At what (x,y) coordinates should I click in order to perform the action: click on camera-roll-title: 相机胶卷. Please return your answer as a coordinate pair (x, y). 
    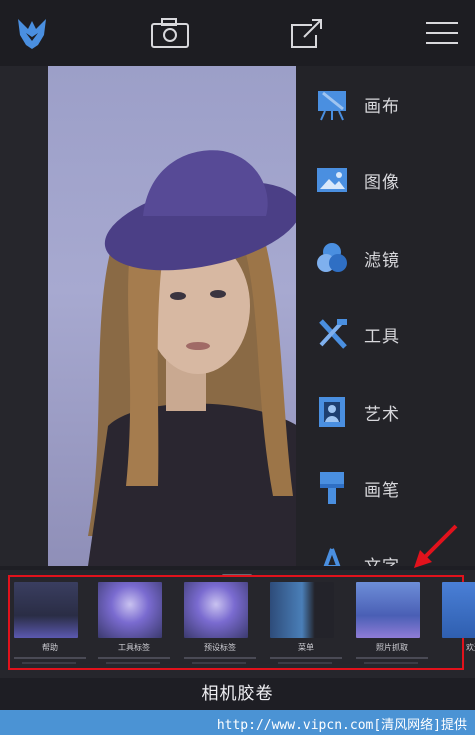
    Looking at the image, I should click on (237, 694).